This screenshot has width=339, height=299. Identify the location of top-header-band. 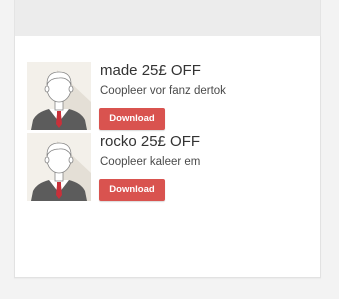
(167, 18).